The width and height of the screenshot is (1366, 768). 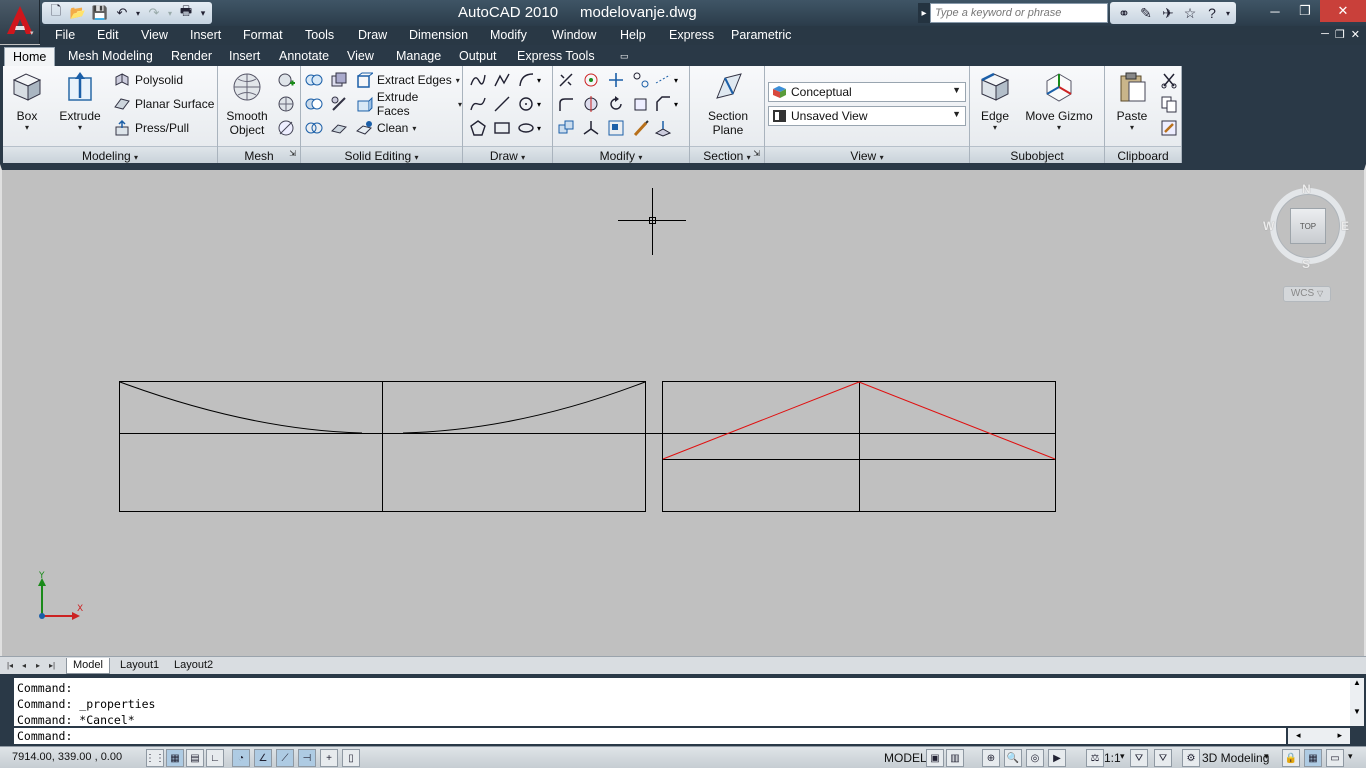 I want to click on paste-dropdown-icon: ▾, so click(x=1132, y=127).